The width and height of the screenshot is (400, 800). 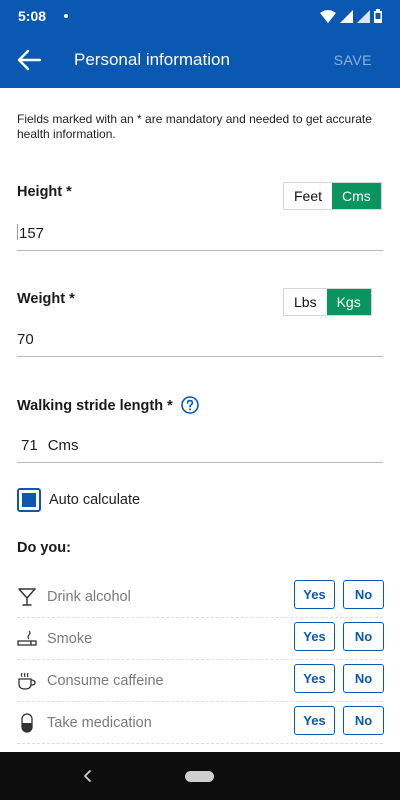 What do you see at coordinates (95, 406) in the screenshot?
I see `stride-label: Walking stride length *` at bounding box center [95, 406].